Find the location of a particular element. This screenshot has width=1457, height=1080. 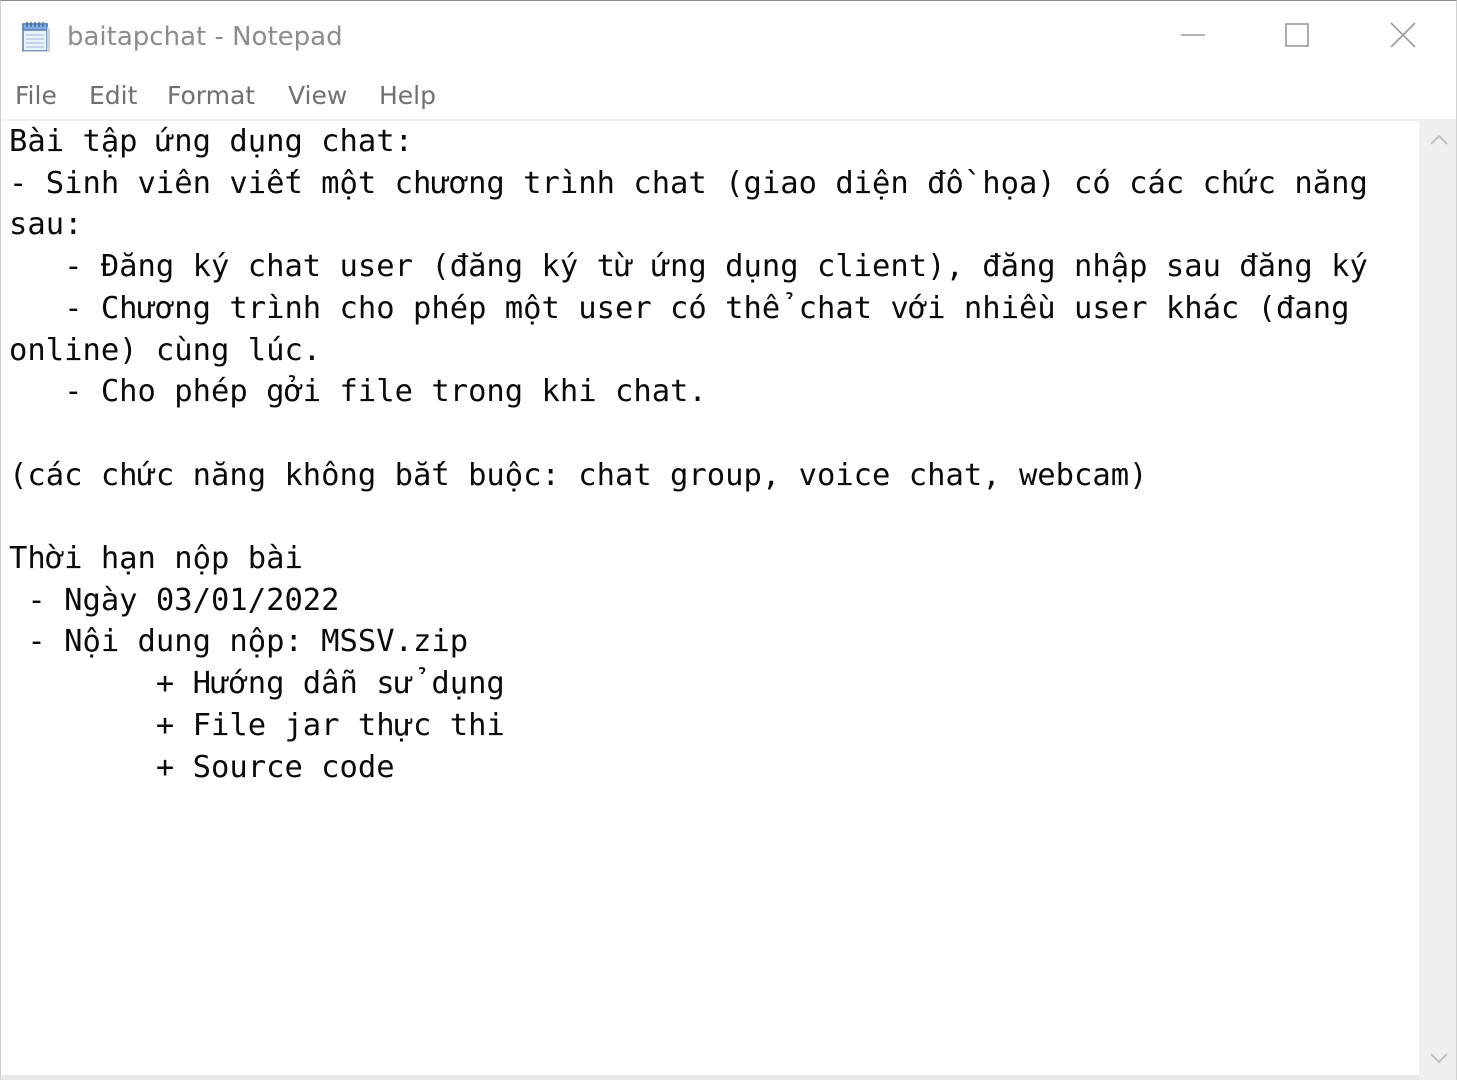

maximize-icon is located at coordinates (1297, 37).